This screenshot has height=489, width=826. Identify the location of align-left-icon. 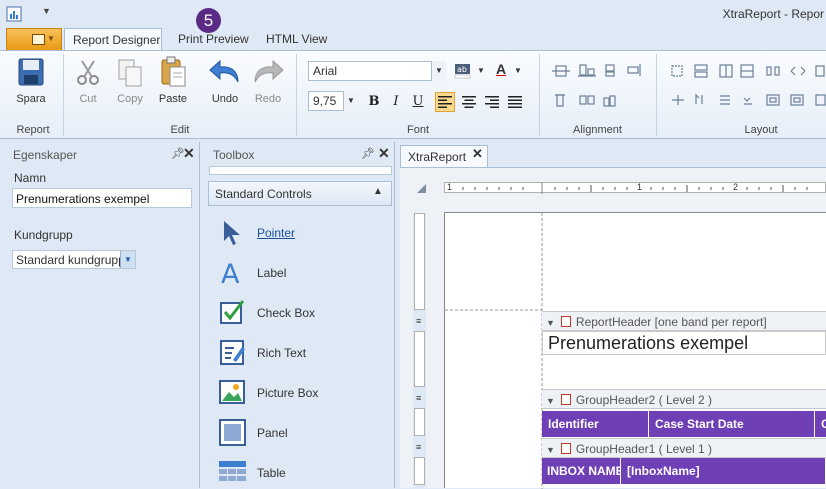
(445, 102).